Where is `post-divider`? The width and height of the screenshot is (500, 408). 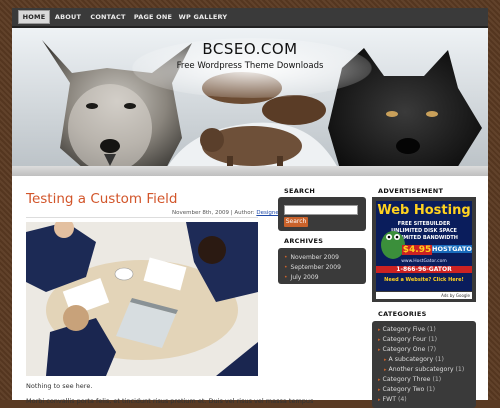
post-divider is located at coordinates (142, 217).